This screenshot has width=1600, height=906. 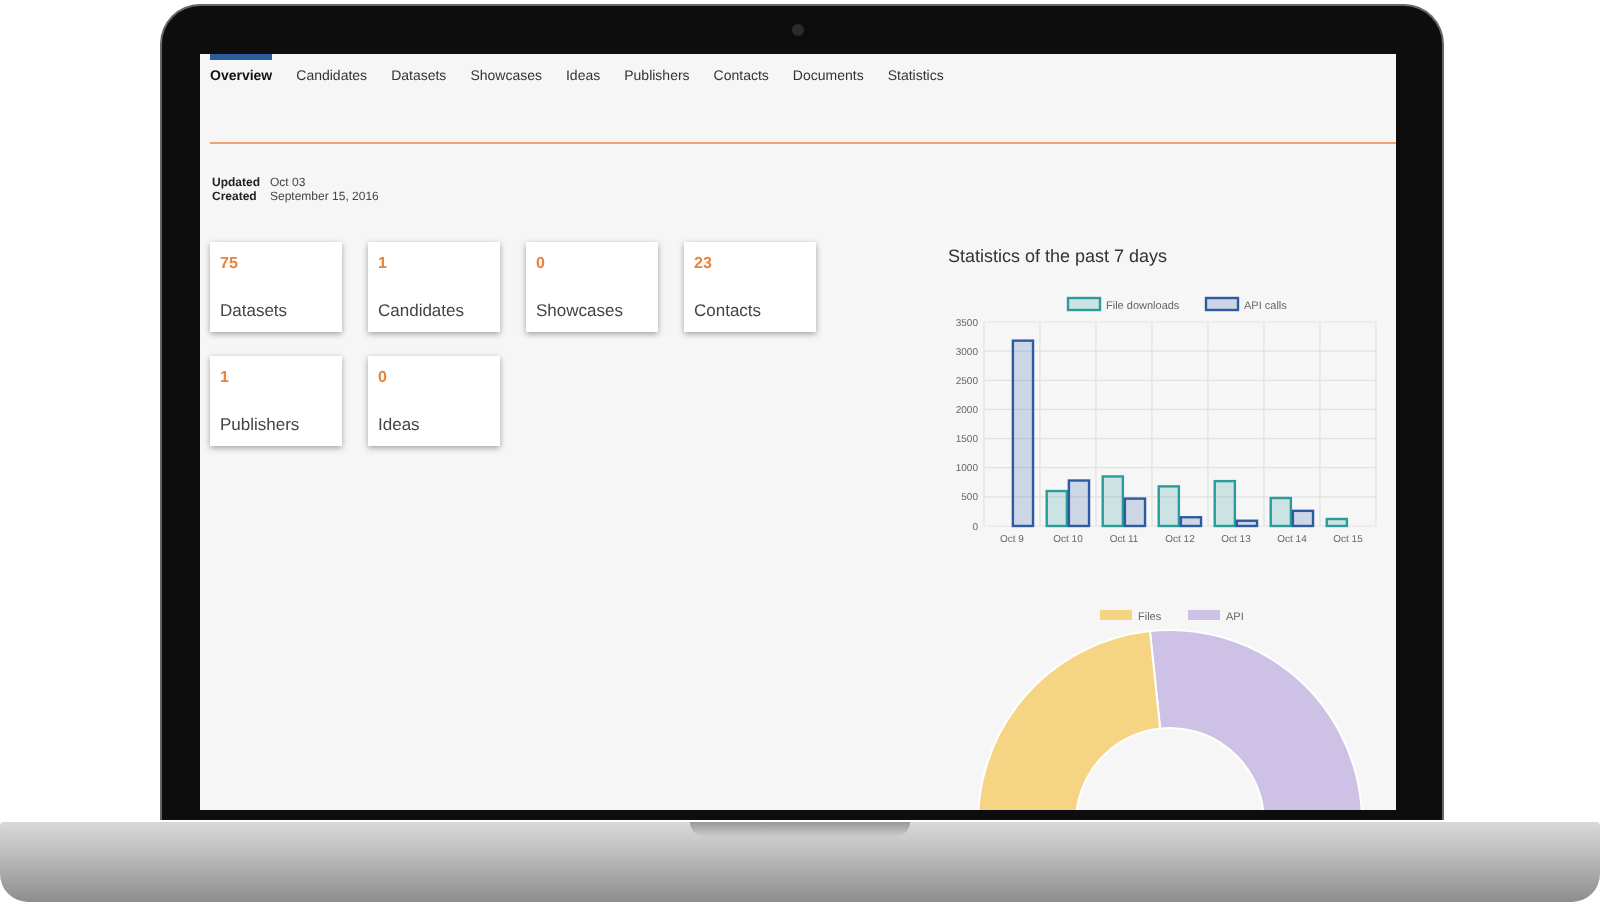 What do you see at coordinates (798, 30) in the screenshot?
I see `camera-dot` at bounding box center [798, 30].